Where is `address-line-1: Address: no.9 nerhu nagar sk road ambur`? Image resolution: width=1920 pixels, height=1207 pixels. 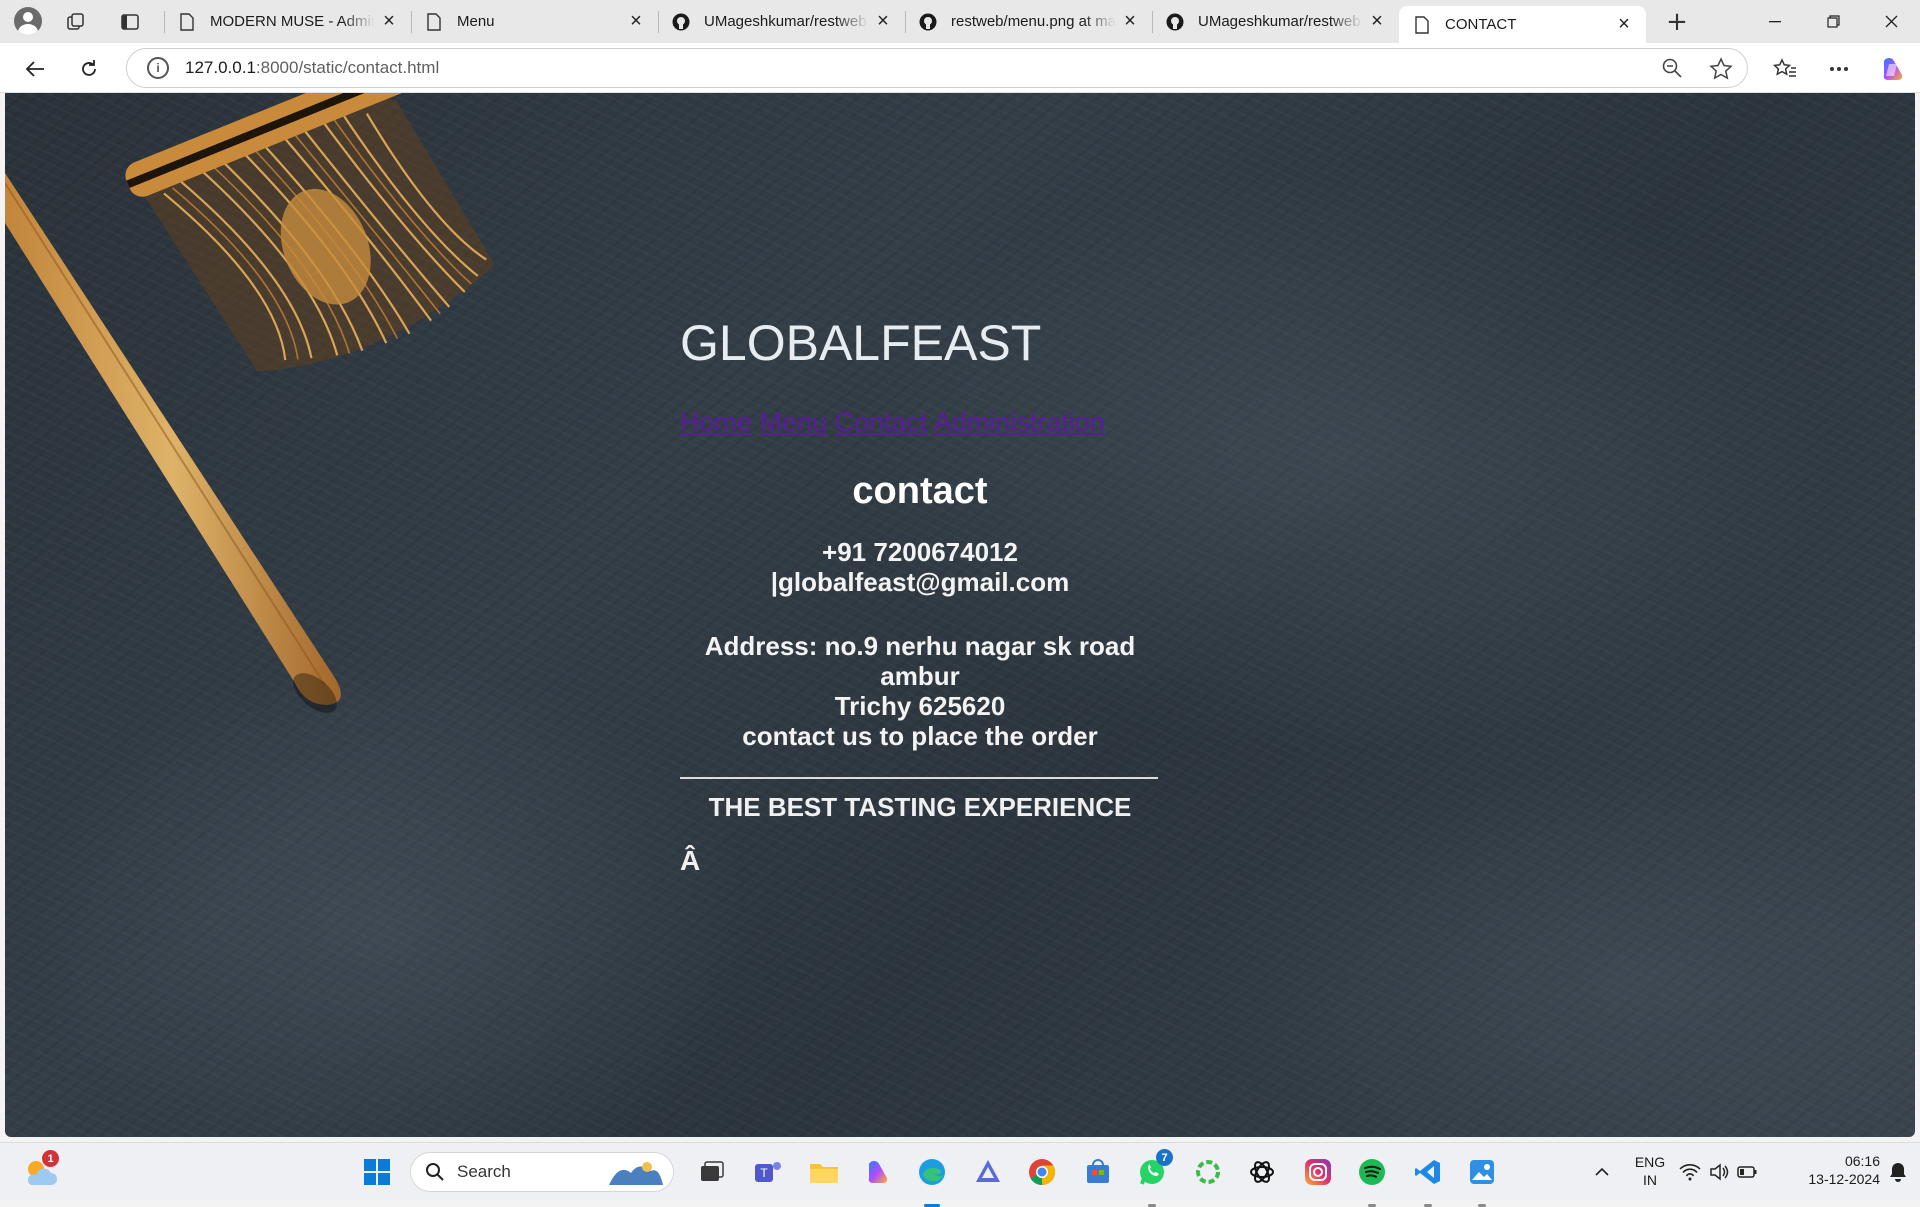 address-line-1: Address: no.9 nerhu nagar sk road ambur is located at coordinates (920, 661).